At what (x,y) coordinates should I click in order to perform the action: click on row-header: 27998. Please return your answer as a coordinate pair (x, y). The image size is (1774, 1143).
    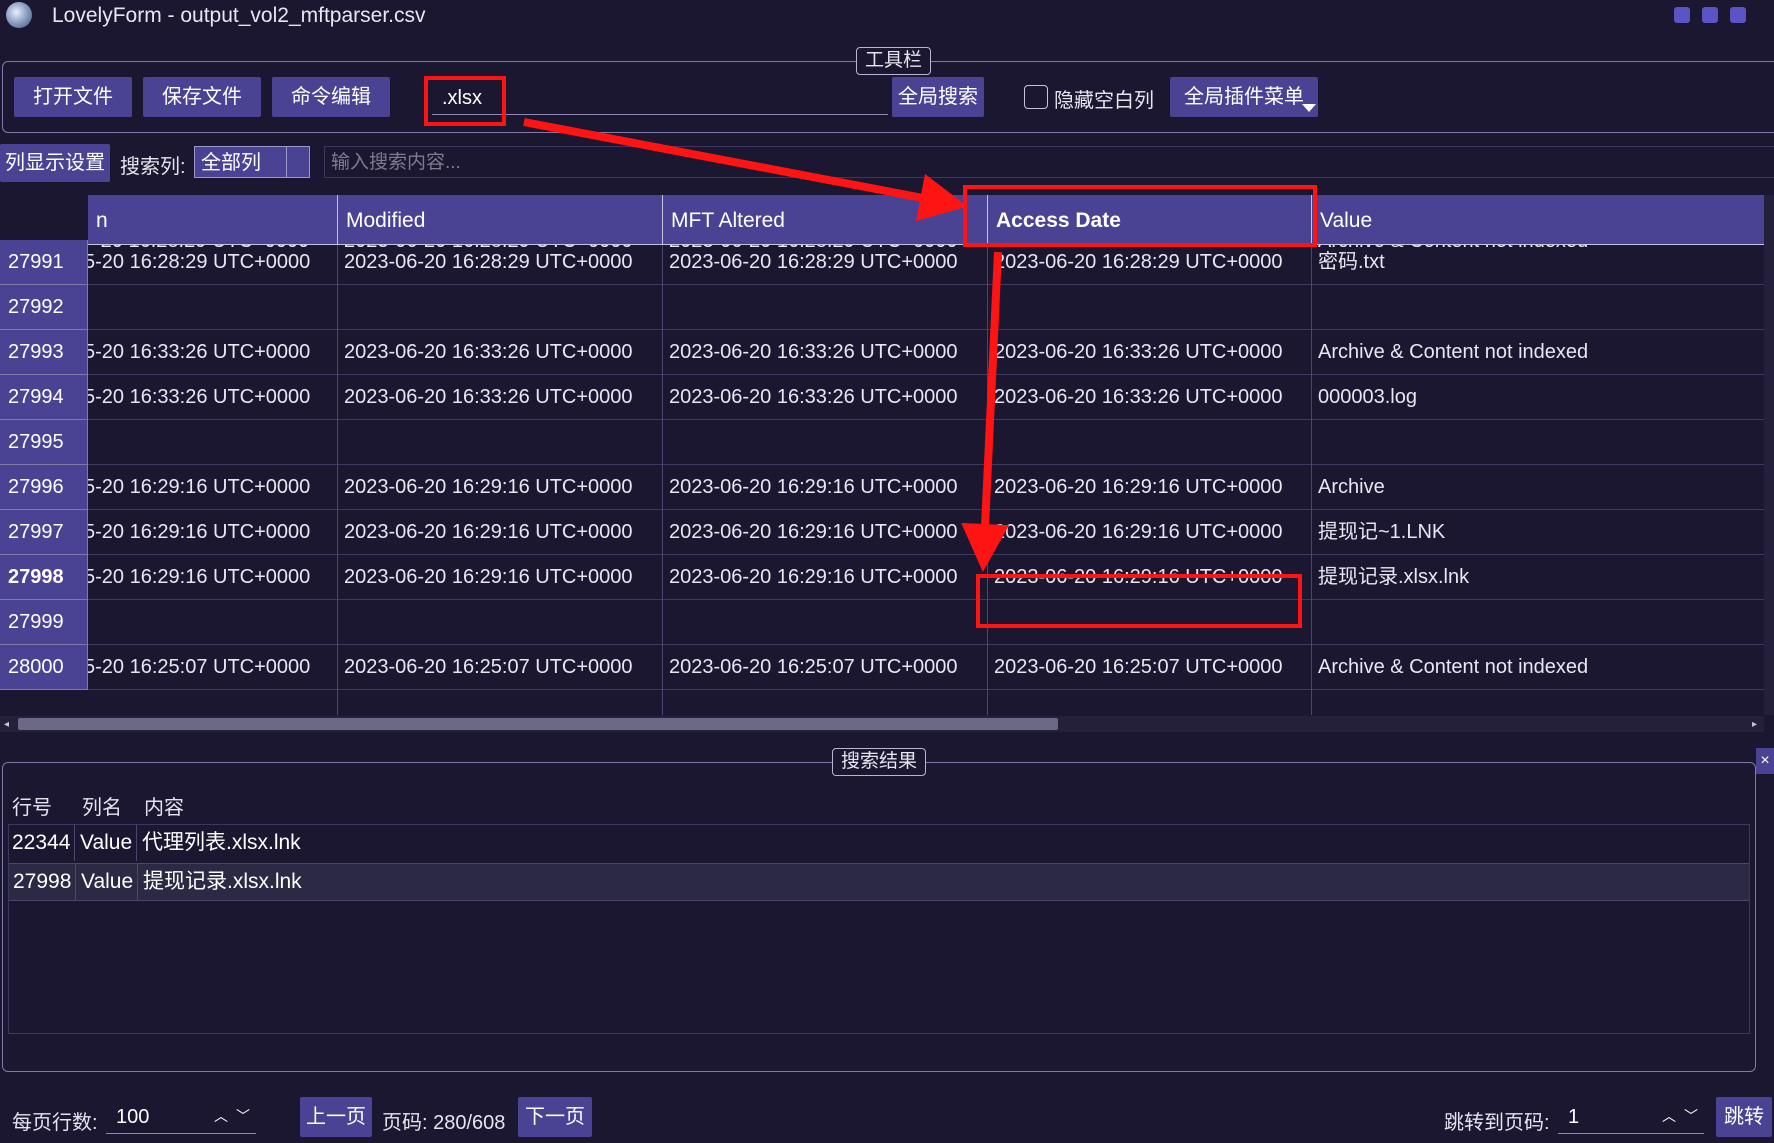
    Looking at the image, I should click on (44, 577).